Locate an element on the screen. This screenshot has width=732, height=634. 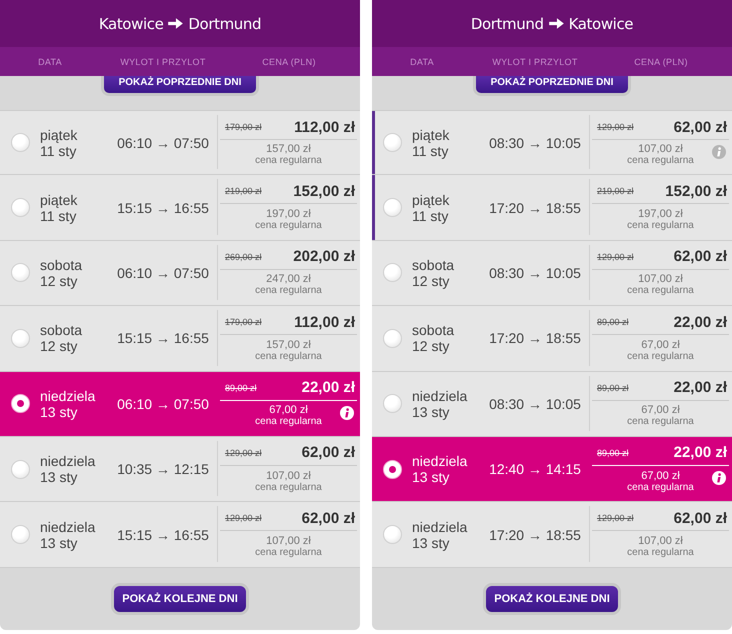
flight-row: sobota 12 sty 17:20 → 18:55 89,00 zł 22,00 zł 67,00 zł cena regularna is located at coordinates (552, 339).